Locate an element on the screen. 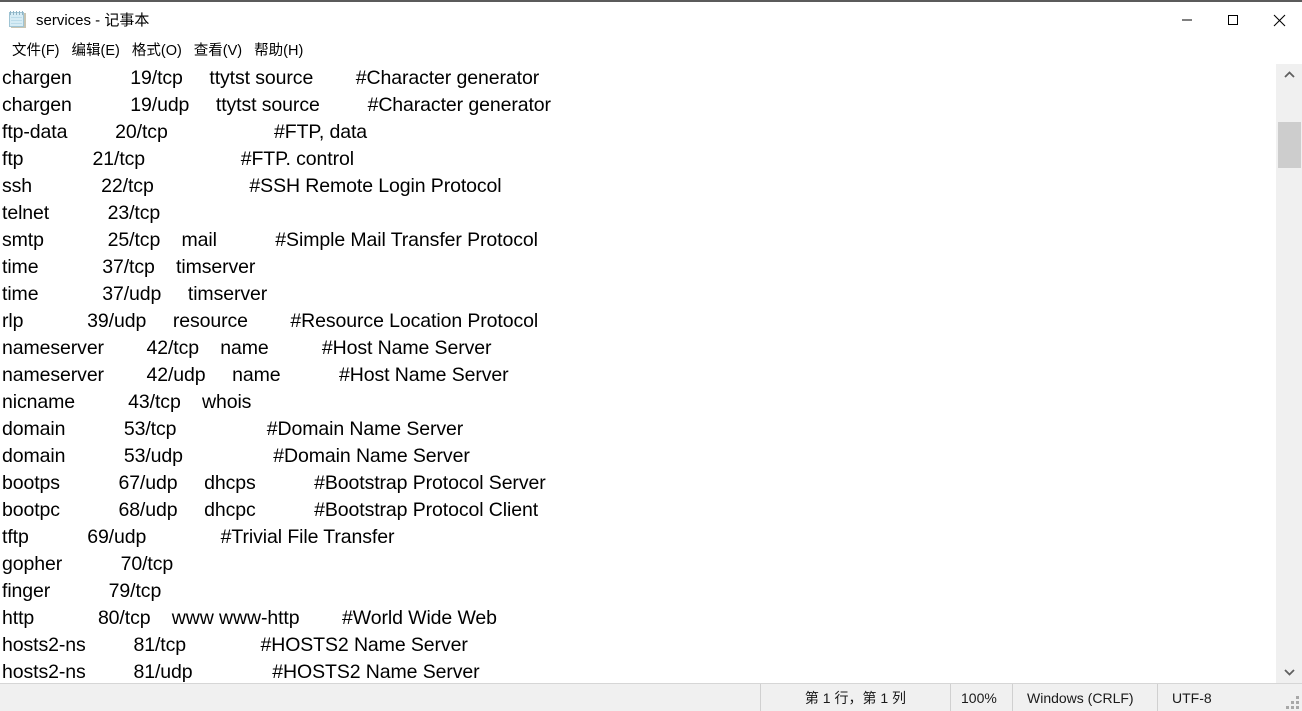 The height and width of the screenshot is (711, 1302). menu-item-view: 查看(V) is located at coordinates (221, 51).